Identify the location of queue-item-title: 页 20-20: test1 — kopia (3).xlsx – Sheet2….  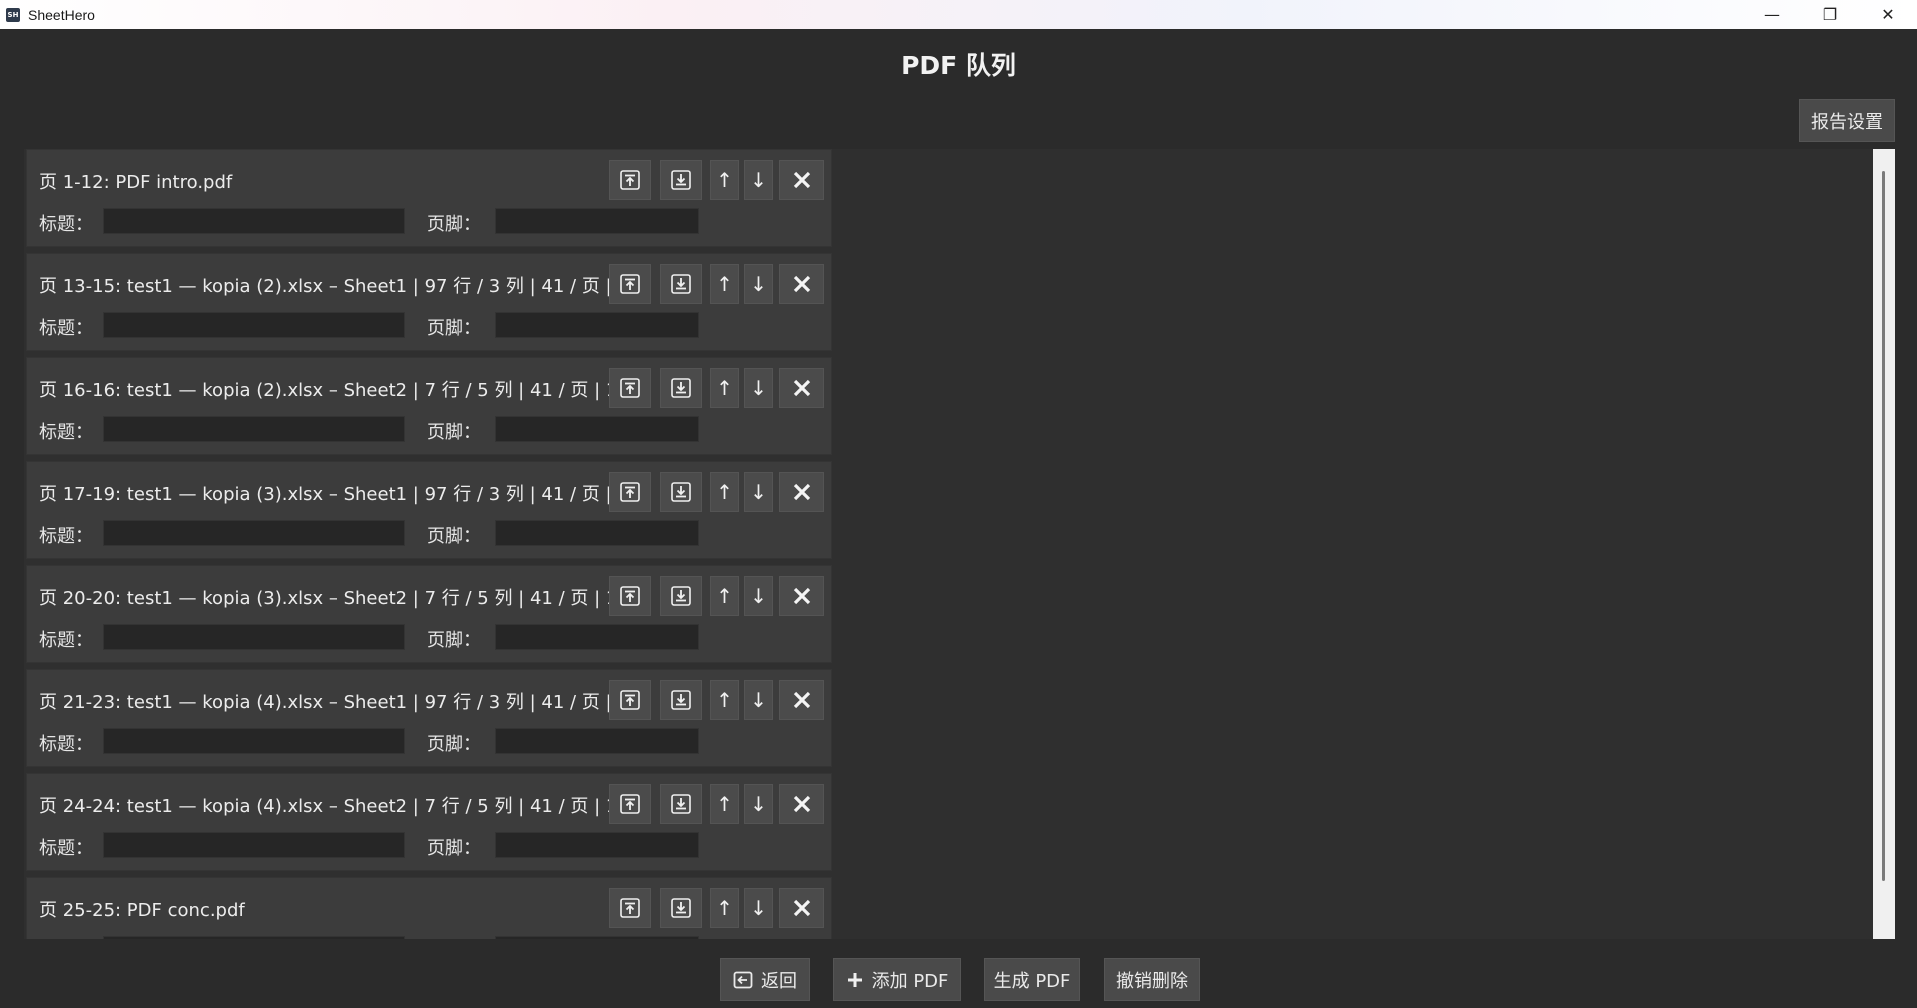
(328, 598).